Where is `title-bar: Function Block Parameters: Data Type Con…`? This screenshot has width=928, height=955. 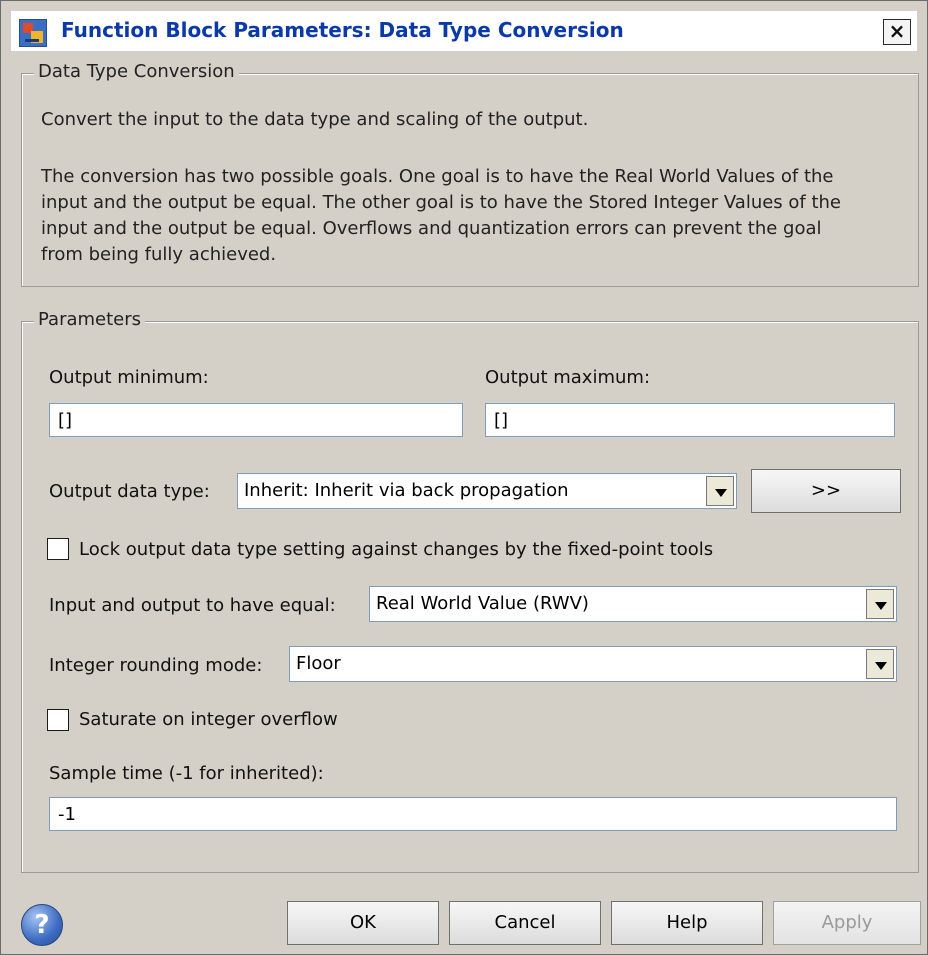
title-bar: Function Block Parameters: Data Type Con… is located at coordinates (464, 31).